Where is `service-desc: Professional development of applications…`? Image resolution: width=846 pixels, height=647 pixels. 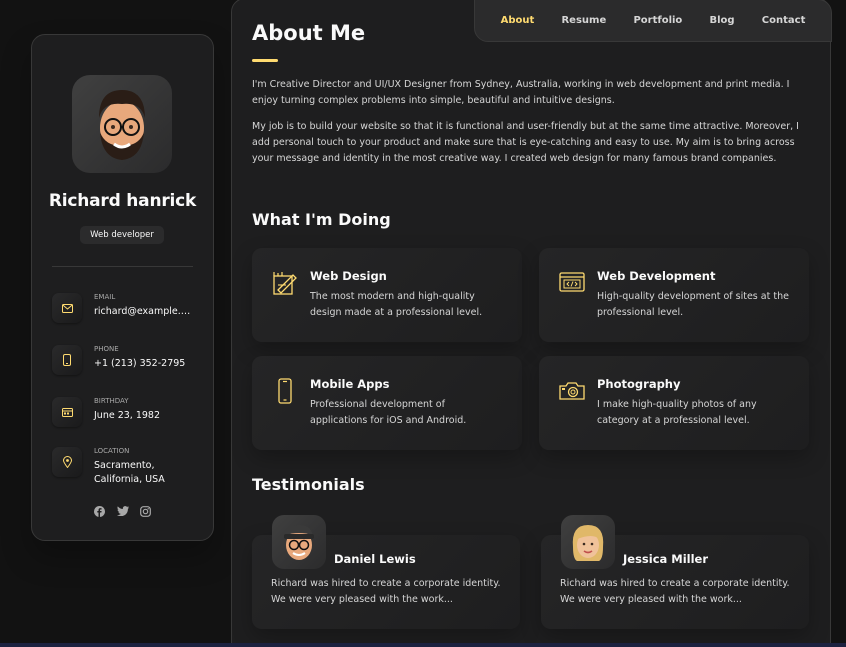 service-desc: Professional development of applications… is located at coordinates (388, 412).